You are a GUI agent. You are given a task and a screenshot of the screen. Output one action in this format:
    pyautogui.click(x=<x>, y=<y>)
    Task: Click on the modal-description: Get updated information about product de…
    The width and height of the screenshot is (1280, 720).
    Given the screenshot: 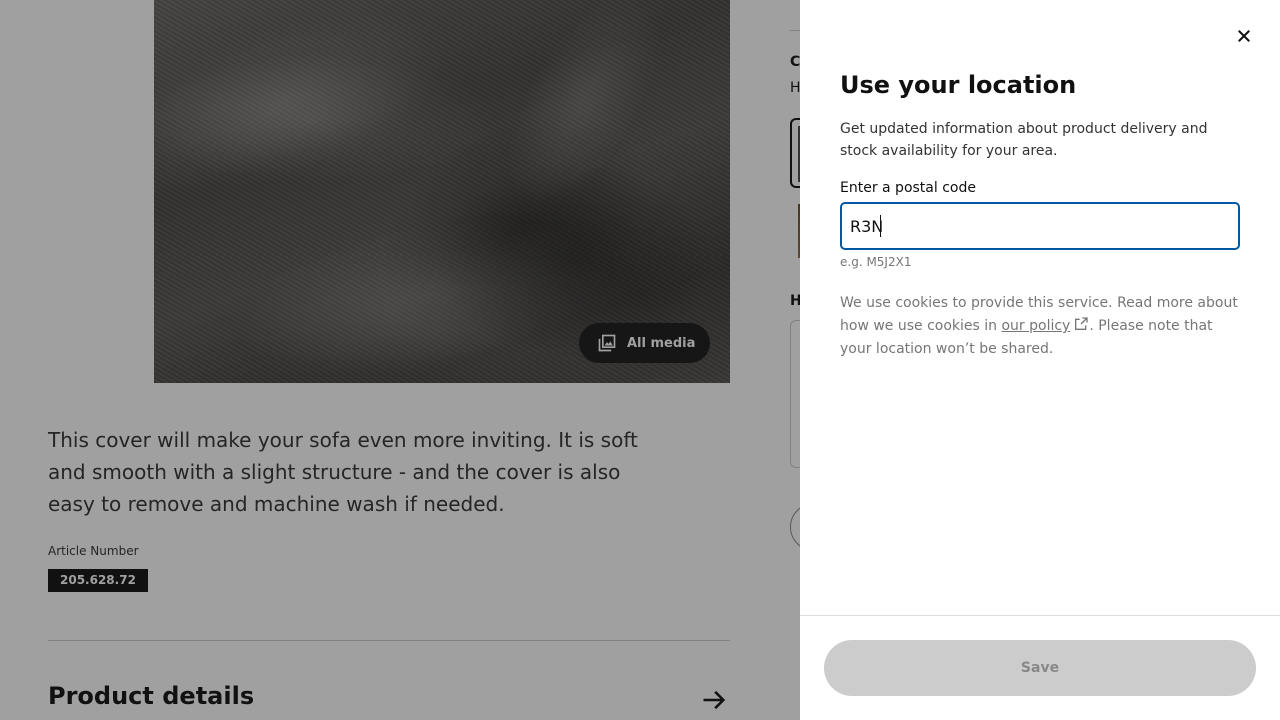 What is the action you would take?
    pyautogui.click(x=1024, y=140)
    